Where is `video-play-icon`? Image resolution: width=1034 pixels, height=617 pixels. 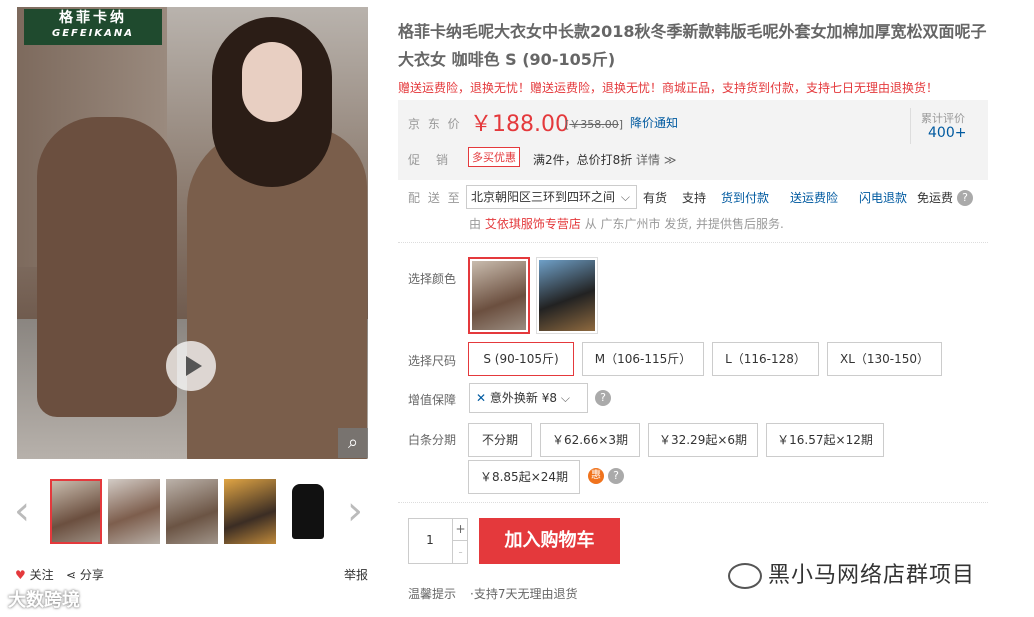
video-play-icon is located at coordinates (191, 366).